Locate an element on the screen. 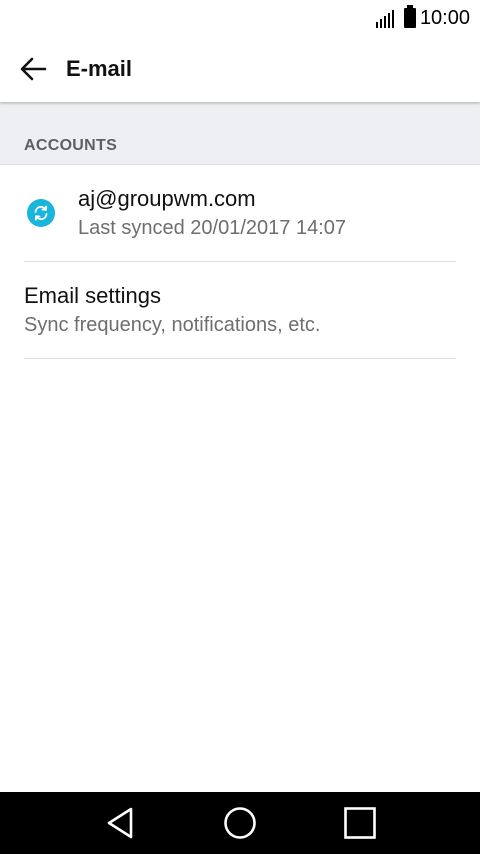 This screenshot has height=854, width=480. page-title: E-mail is located at coordinates (99, 68).